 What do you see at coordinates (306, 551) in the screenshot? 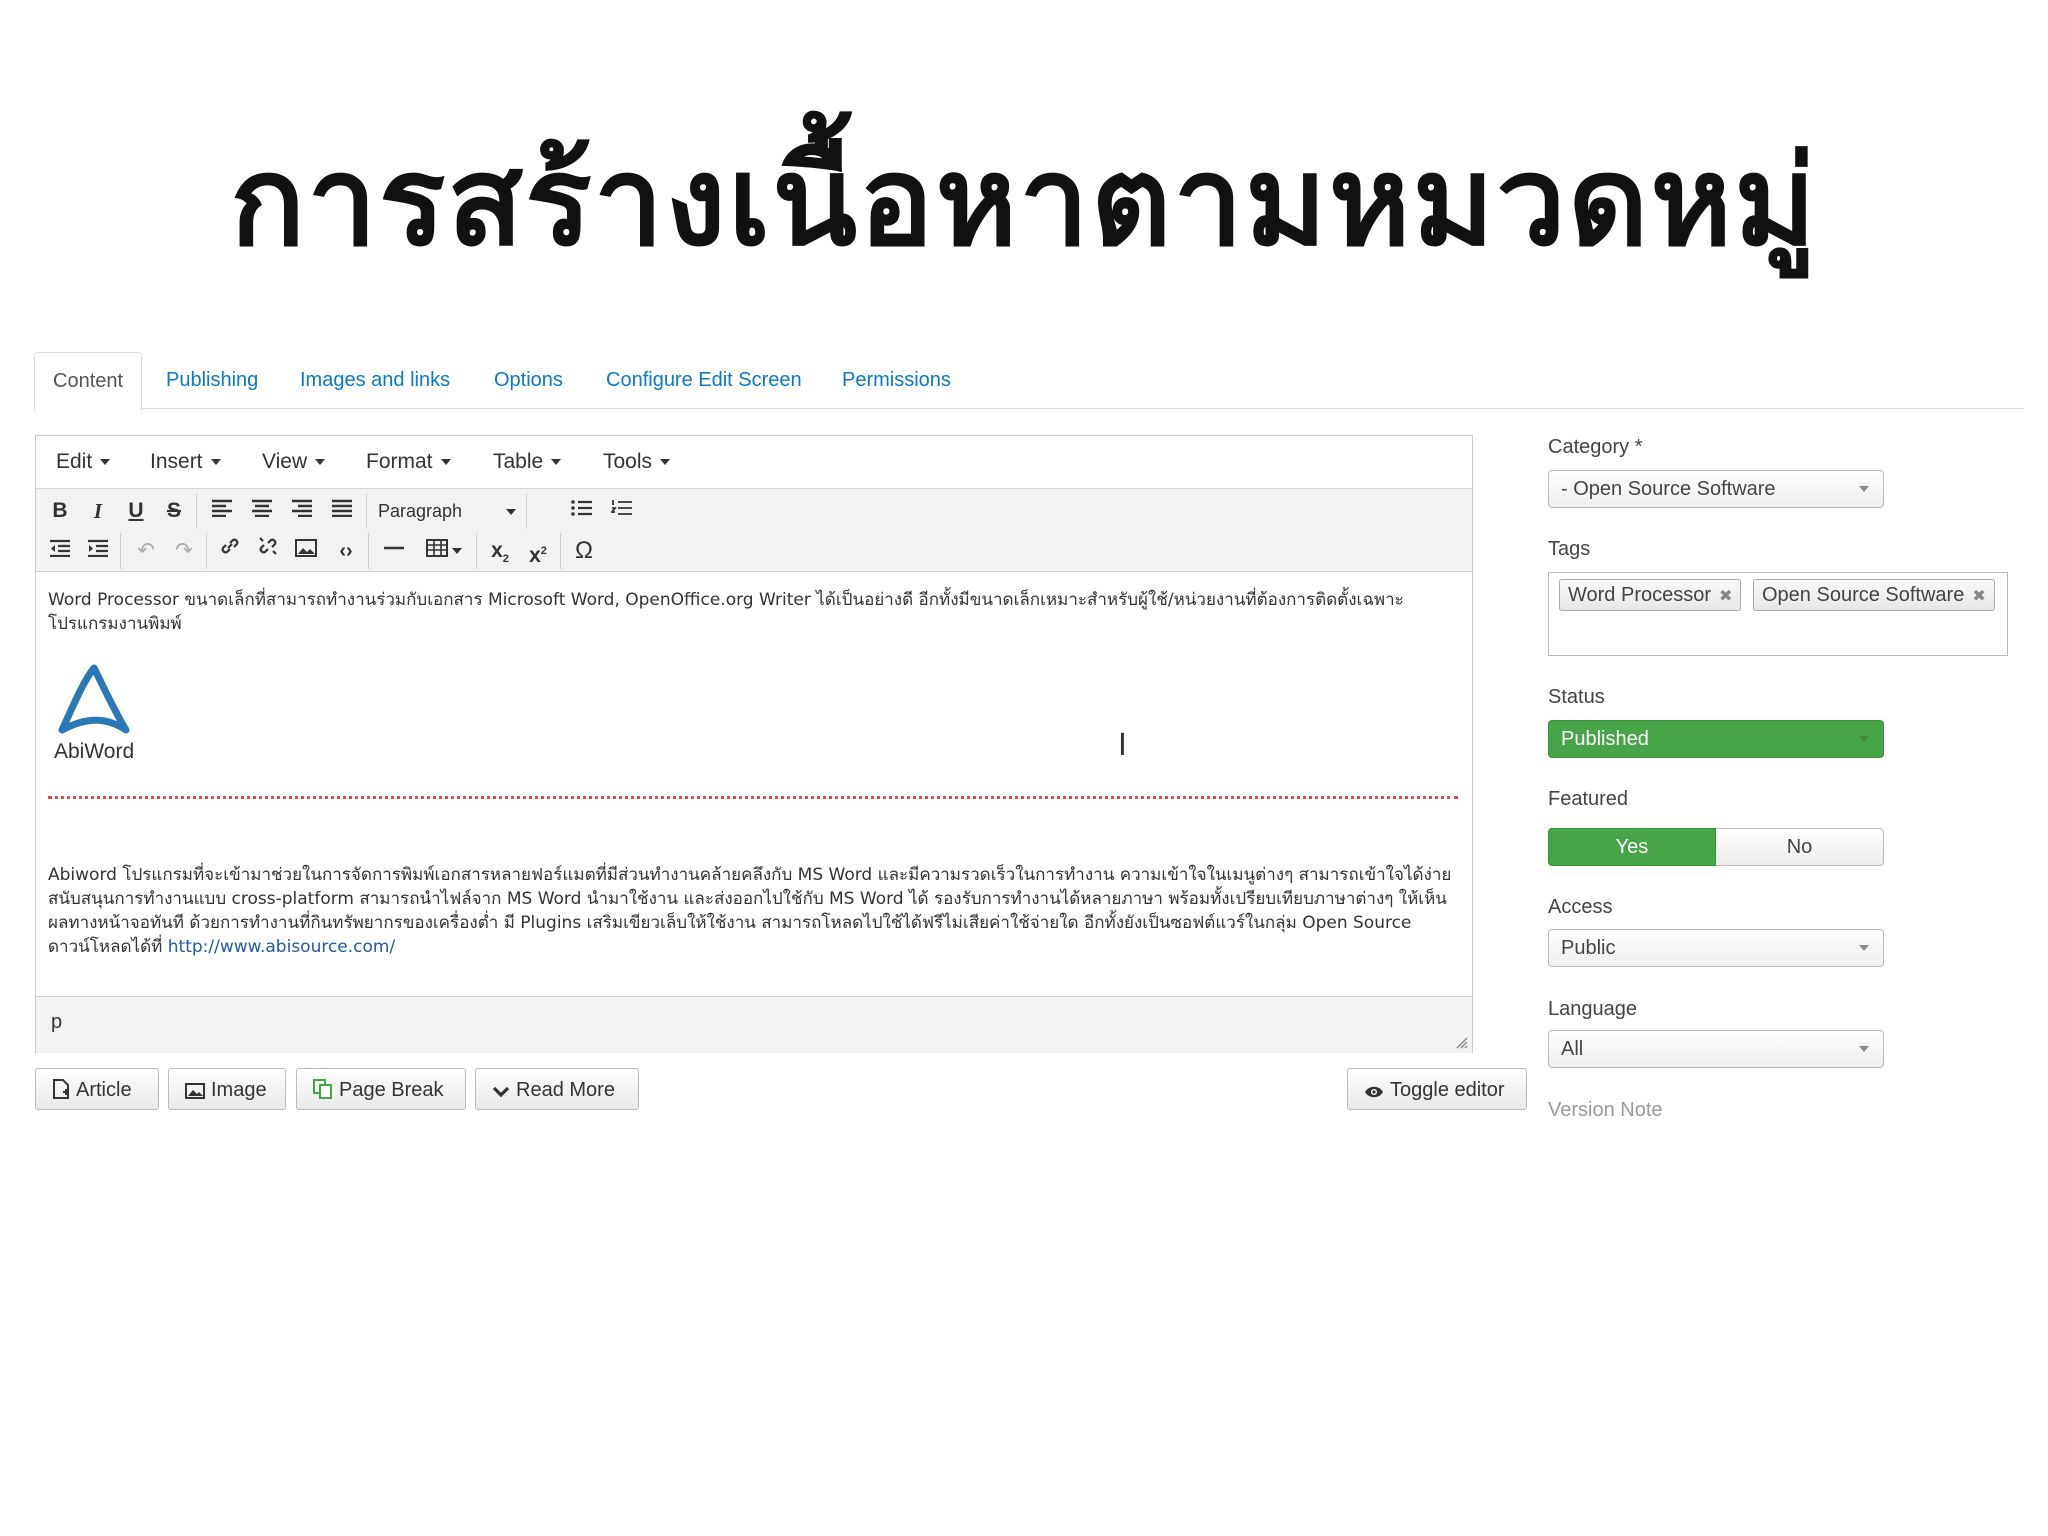
I see `insert-image-icon` at bounding box center [306, 551].